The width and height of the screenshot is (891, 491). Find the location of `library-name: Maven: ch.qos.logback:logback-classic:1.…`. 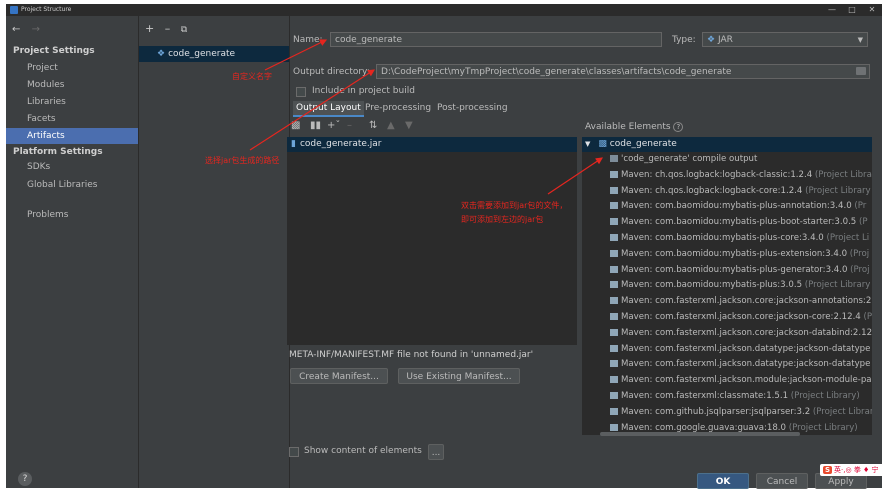

library-name: Maven: ch.qos.logback:logback-classic:1.… is located at coordinates (717, 174).